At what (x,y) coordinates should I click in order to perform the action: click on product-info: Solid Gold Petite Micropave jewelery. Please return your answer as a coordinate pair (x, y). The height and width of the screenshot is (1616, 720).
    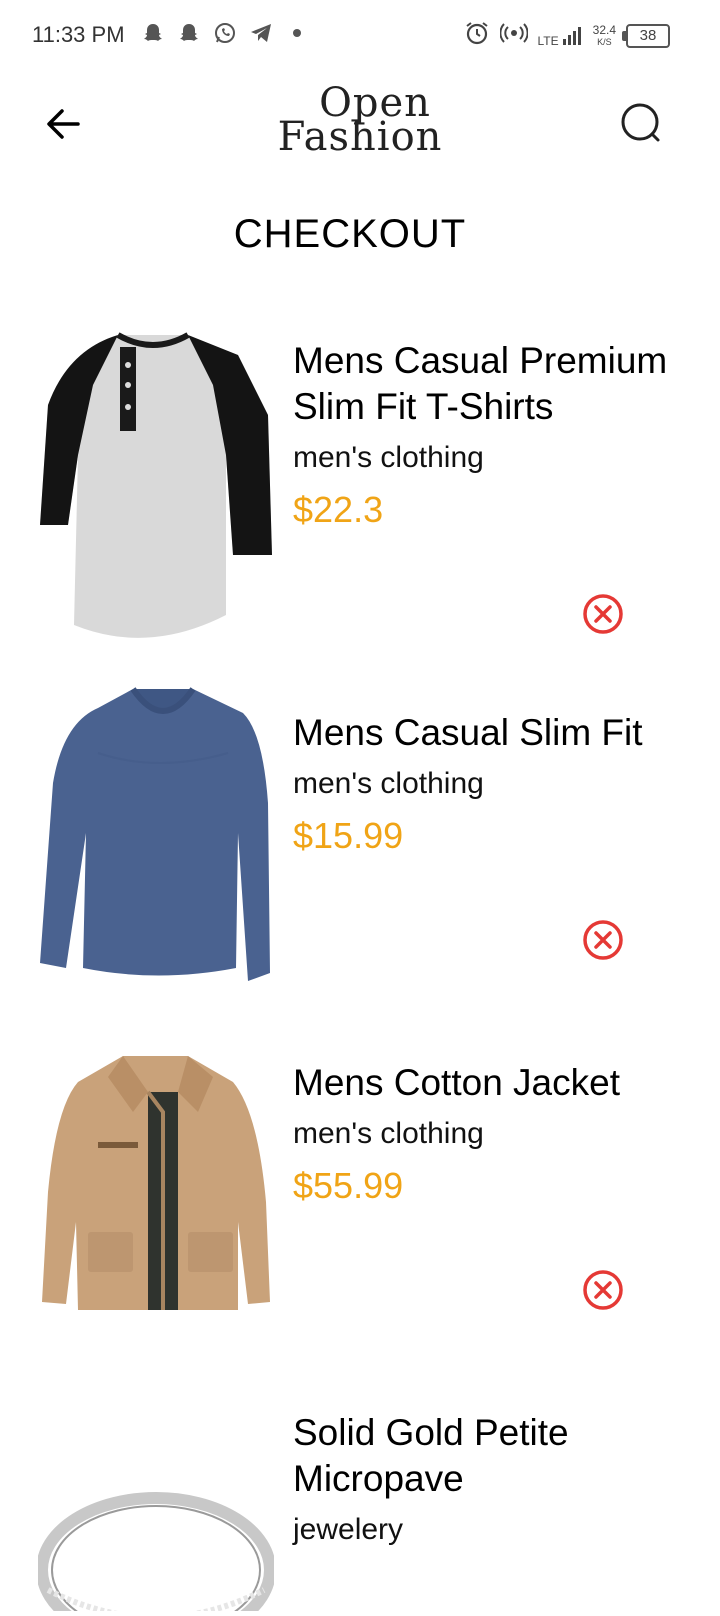
    Looking at the image, I should click on (483, 1480).